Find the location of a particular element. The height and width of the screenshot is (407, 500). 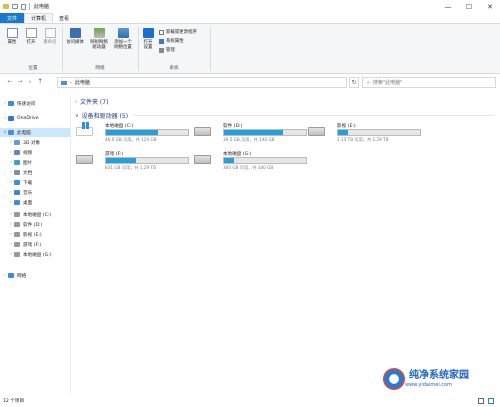

minimize-button: — is located at coordinates (448, 6).